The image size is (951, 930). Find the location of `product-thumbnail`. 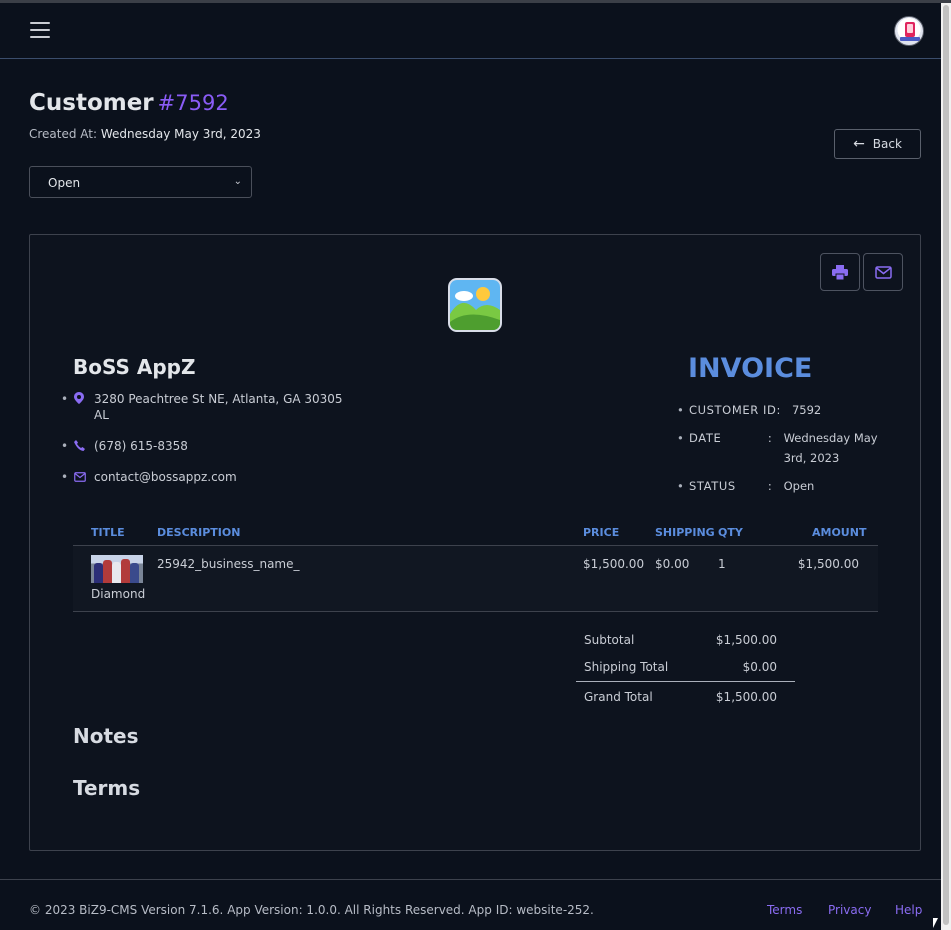

product-thumbnail is located at coordinates (117, 569).